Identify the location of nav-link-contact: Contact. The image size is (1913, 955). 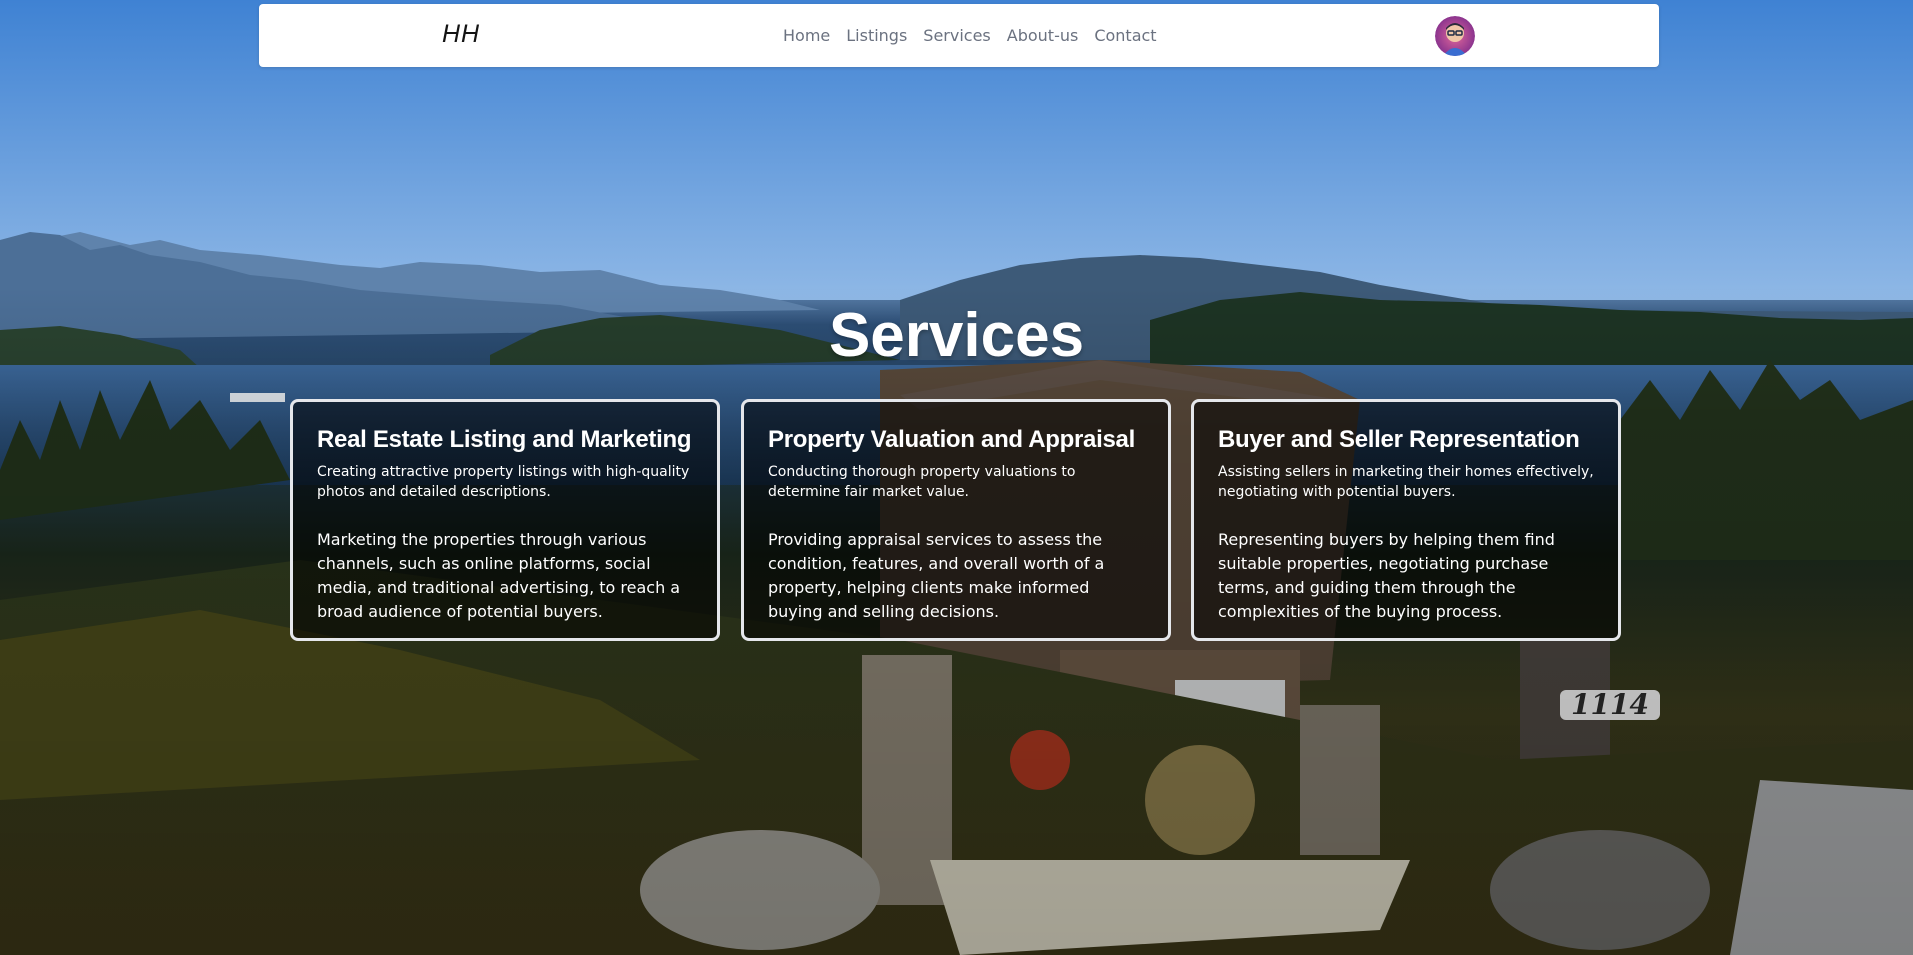
(1125, 35).